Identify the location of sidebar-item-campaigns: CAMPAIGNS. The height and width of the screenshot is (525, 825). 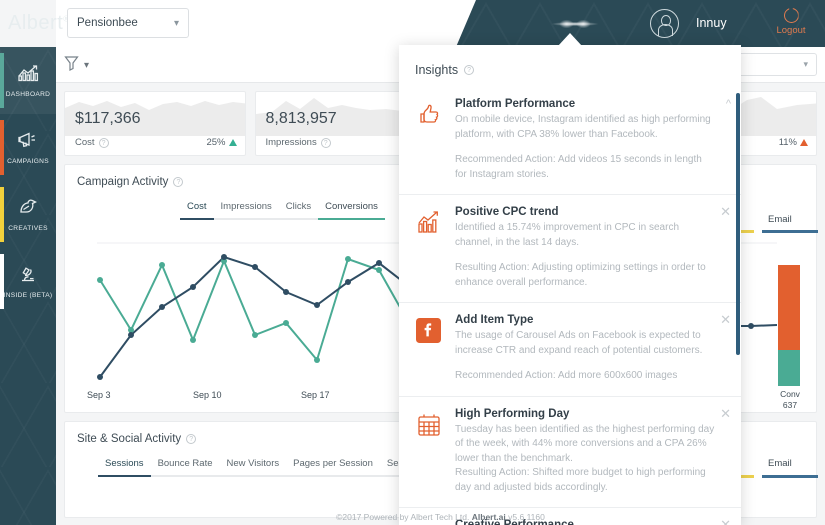
(28, 147).